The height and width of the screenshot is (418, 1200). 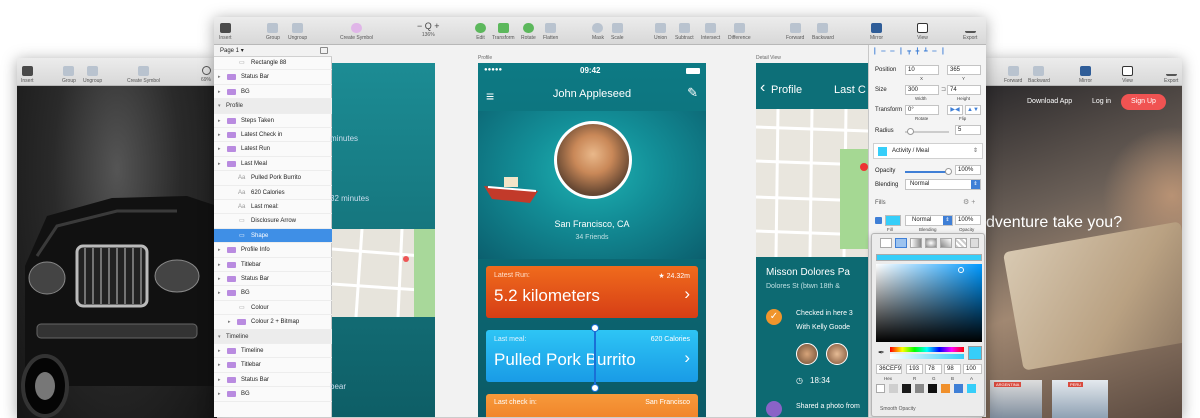 I want to click on left-create-symbol-tool: Create Symbol, so click(x=143, y=75).